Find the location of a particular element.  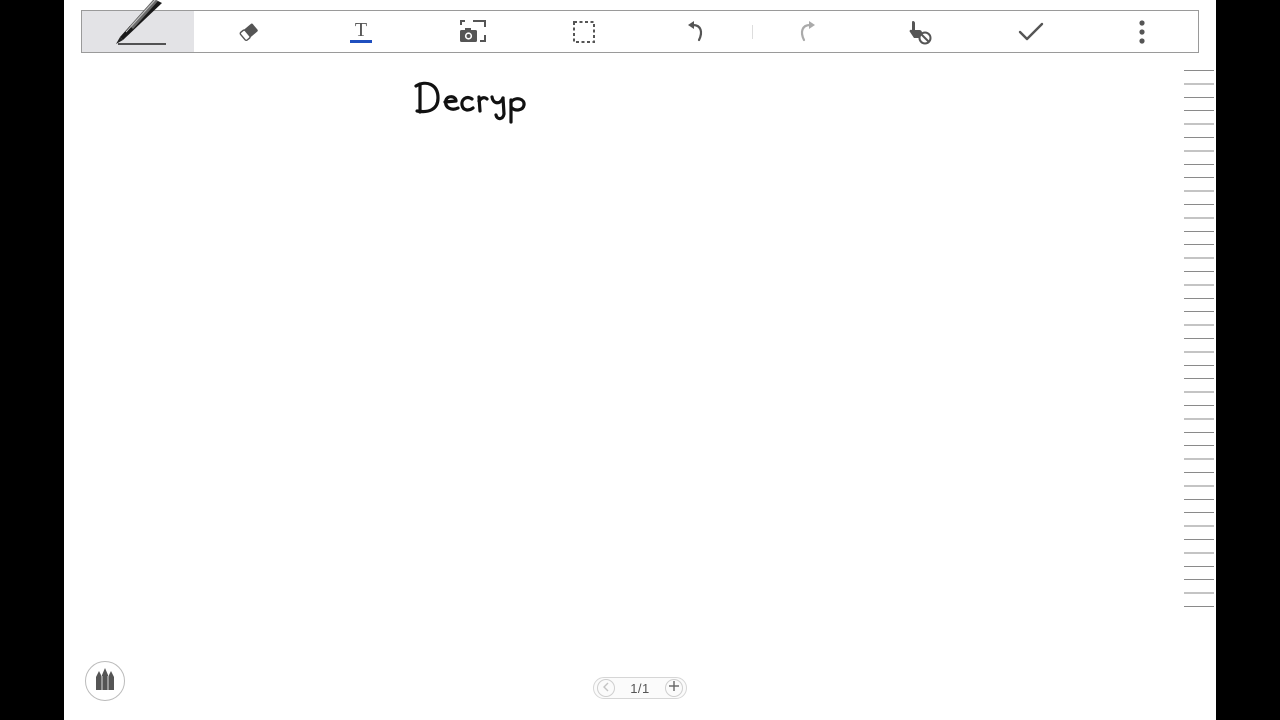

pen-icon is located at coordinates (140, 26).